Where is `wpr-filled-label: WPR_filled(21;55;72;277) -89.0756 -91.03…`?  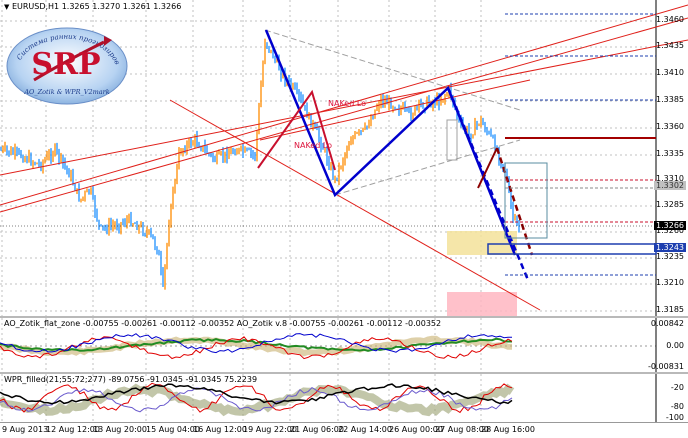
wpr-filled-label: WPR_filled(21;55;72;277) -89.0756 -91.03… is located at coordinates (131, 379).